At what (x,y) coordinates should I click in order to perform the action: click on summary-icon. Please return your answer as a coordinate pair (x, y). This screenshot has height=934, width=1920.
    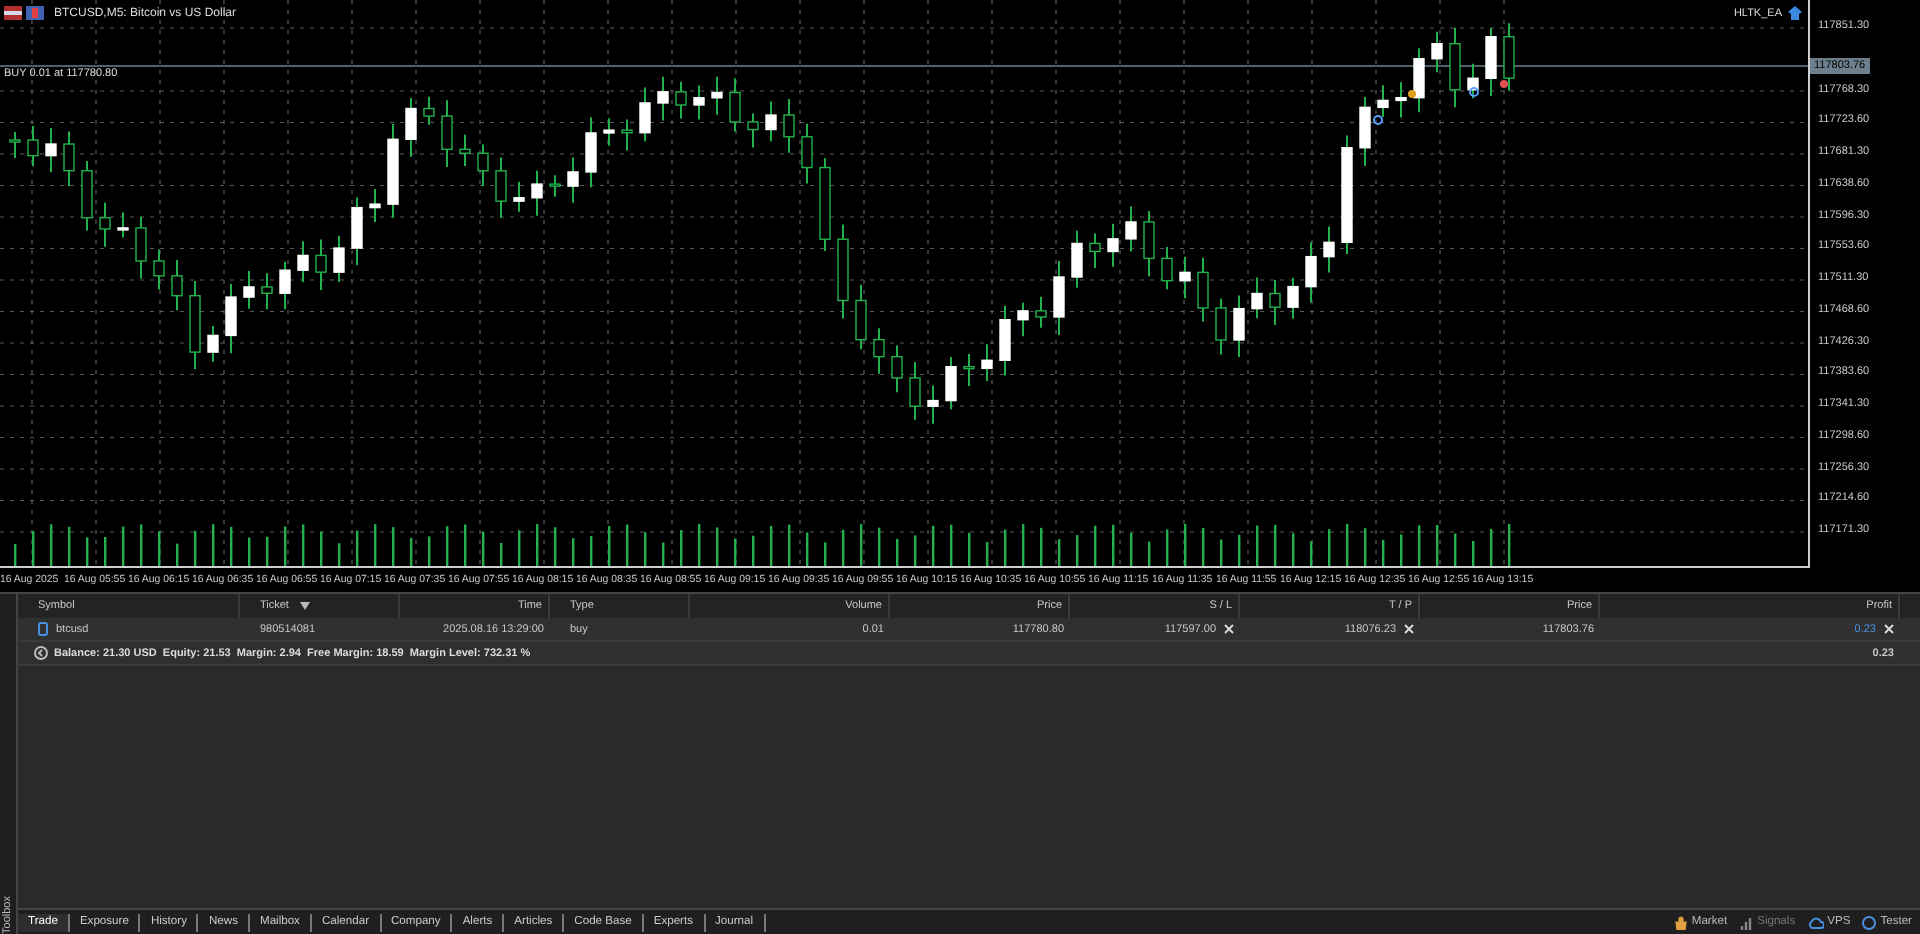
    Looking at the image, I should click on (41, 653).